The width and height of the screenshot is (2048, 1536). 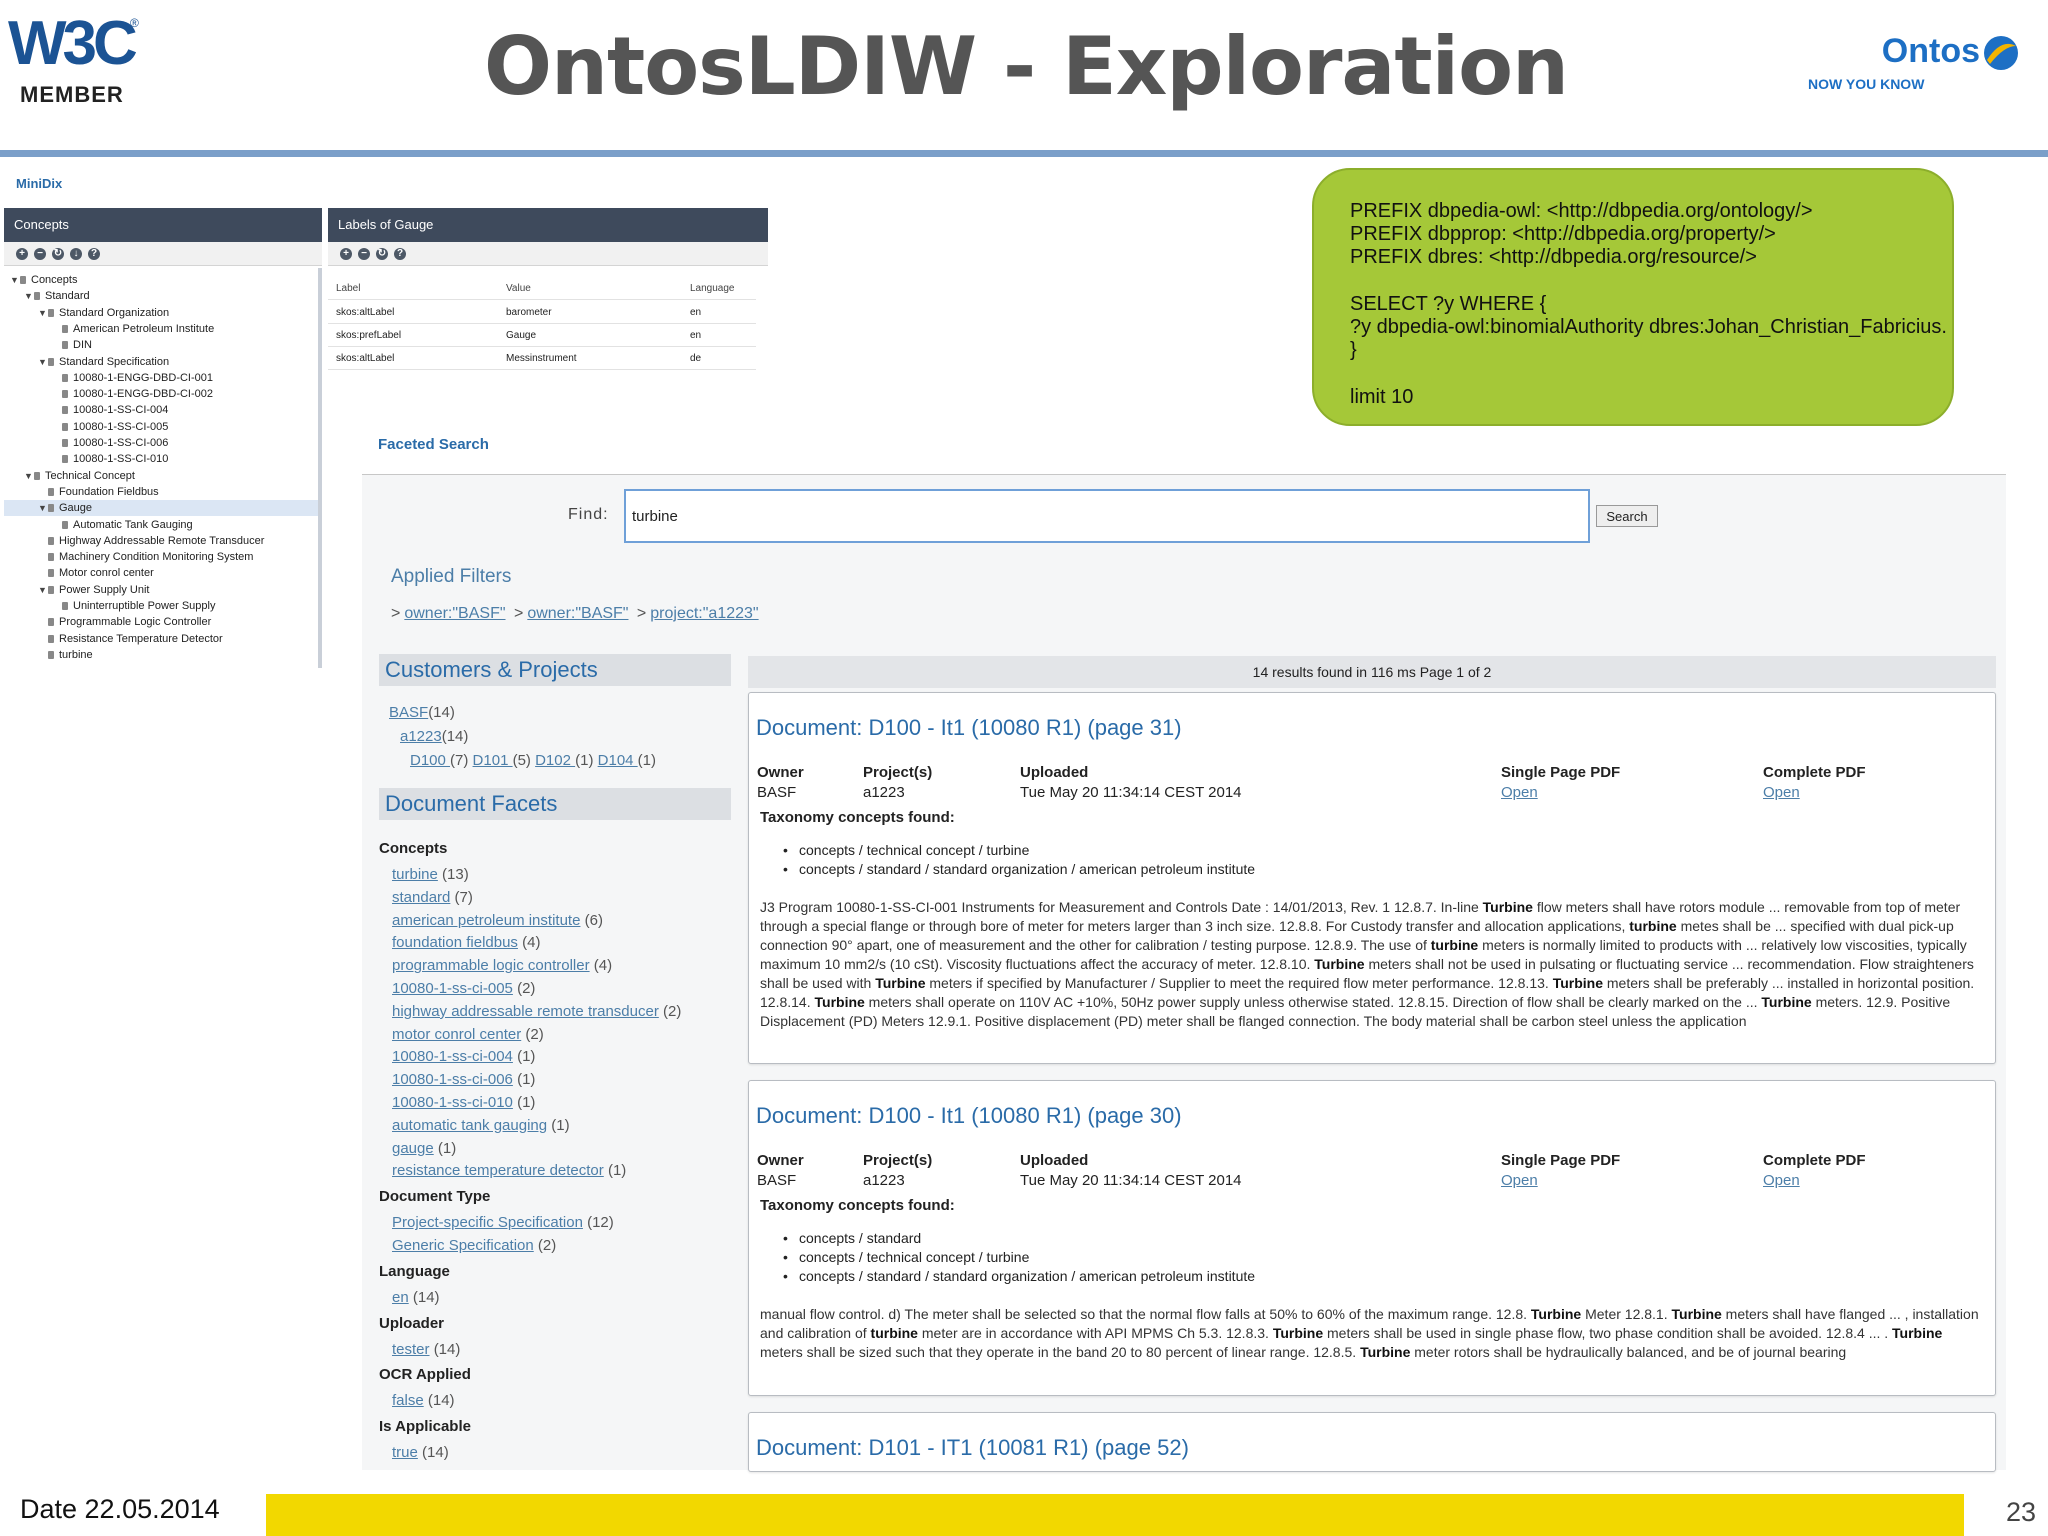 I want to click on sparql-line, so click(x=1651, y=374).